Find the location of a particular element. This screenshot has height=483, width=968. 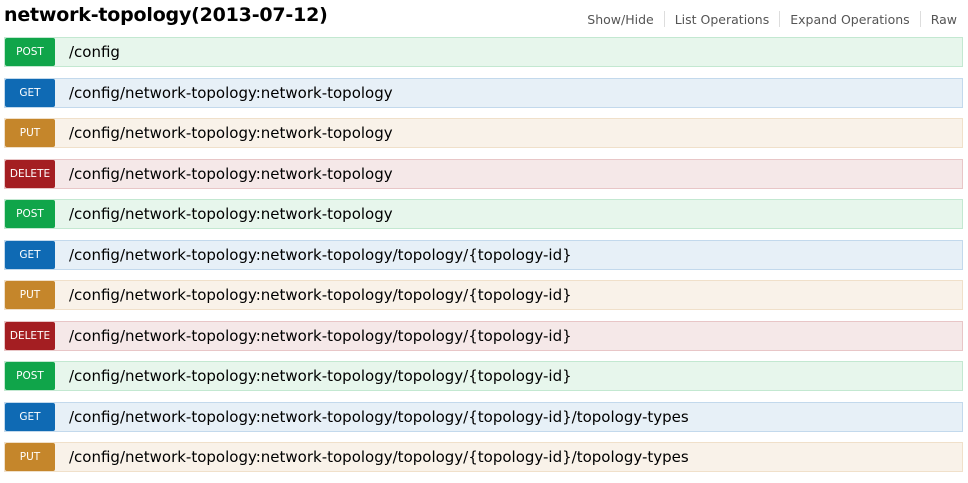

show-hide-link: Show/Hide is located at coordinates (620, 19).